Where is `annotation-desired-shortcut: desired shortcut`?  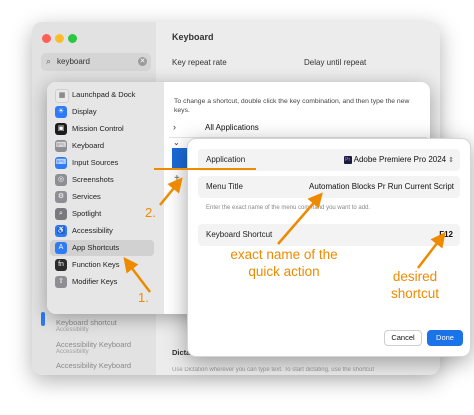 annotation-desired-shortcut: desired shortcut is located at coordinates (415, 285).